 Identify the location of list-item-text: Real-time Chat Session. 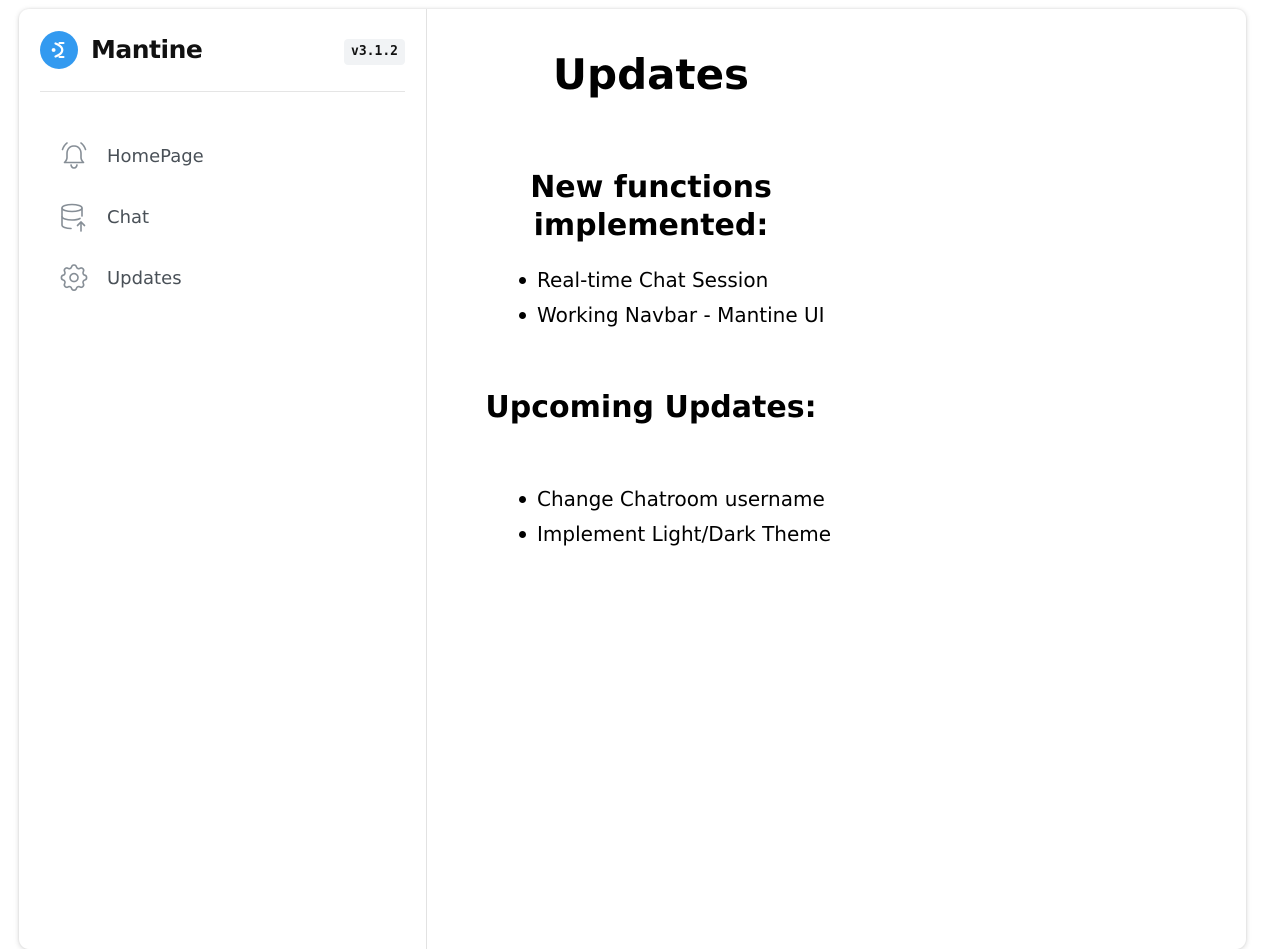
(653, 280).